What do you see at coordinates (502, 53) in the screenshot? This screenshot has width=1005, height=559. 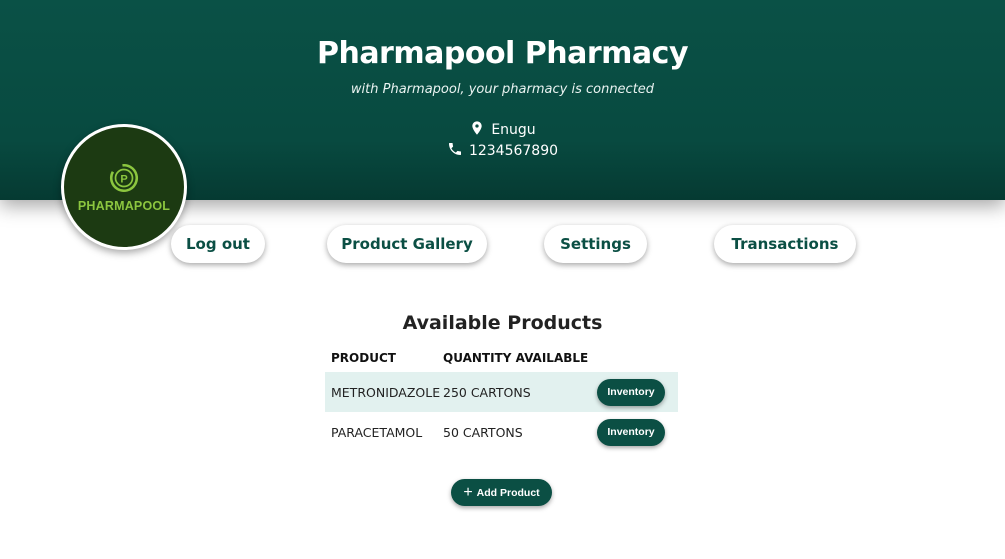 I see `pharmacy-name: Pharmapool Pharmacy` at bounding box center [502, 53].